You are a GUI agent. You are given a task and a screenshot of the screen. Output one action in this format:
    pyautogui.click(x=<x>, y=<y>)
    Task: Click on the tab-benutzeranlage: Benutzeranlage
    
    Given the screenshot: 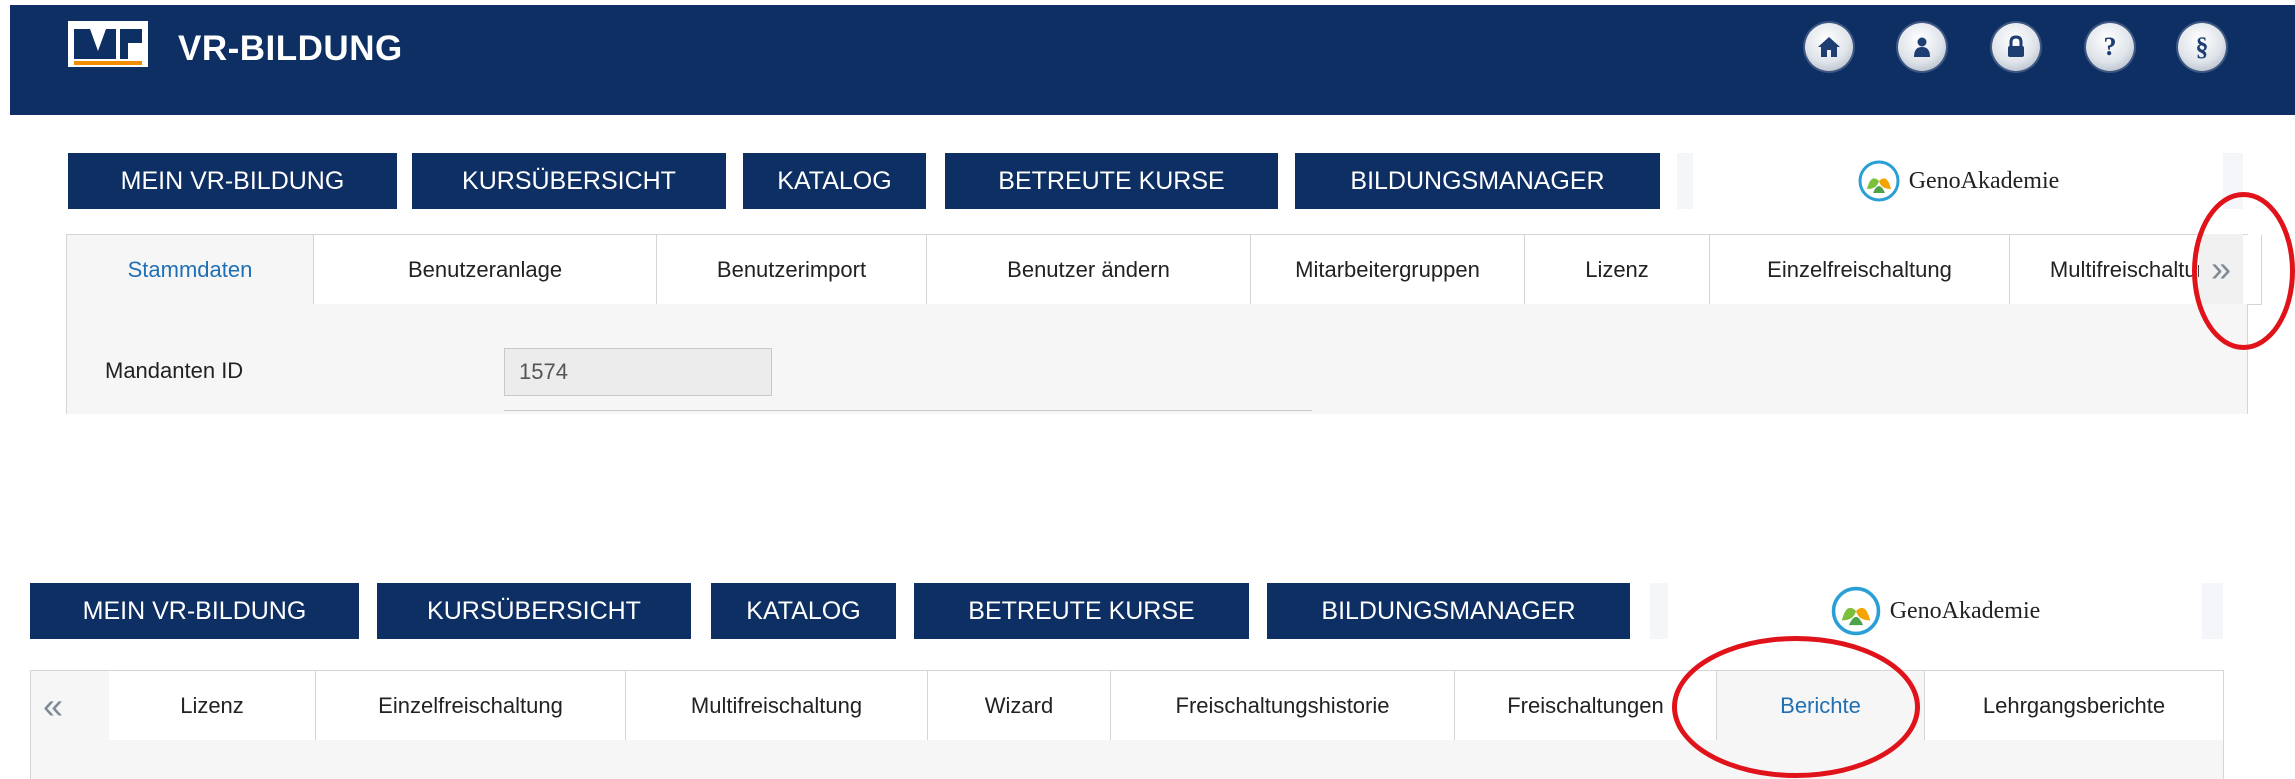 What is the action you would take?
    pyautogui.click(x=485, y=270)
    